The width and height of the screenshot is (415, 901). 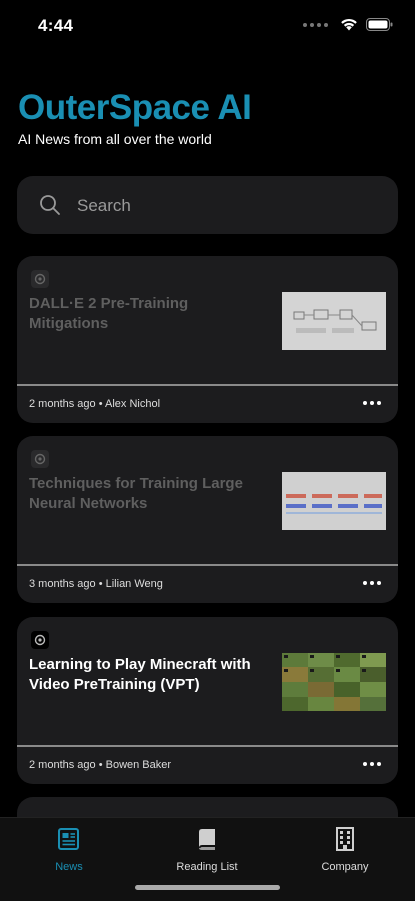 I want to click on tab-company: Company, so click(x=345, y=849).